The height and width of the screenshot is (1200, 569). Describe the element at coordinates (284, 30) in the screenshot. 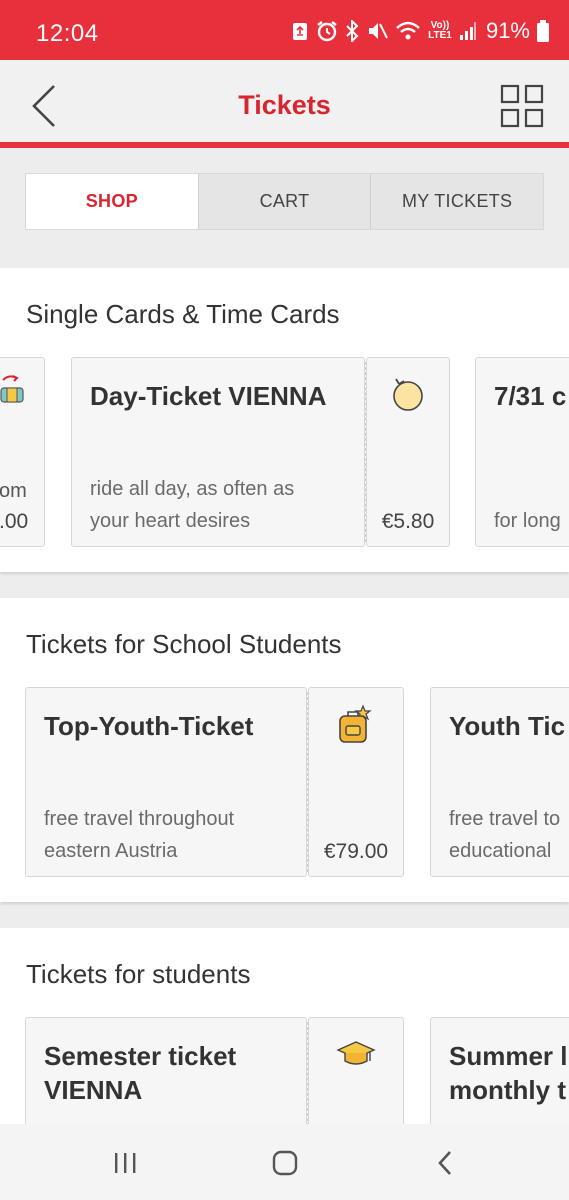

I see `status-bar: 12:04 Vo)) LTE1 91%` at that location.